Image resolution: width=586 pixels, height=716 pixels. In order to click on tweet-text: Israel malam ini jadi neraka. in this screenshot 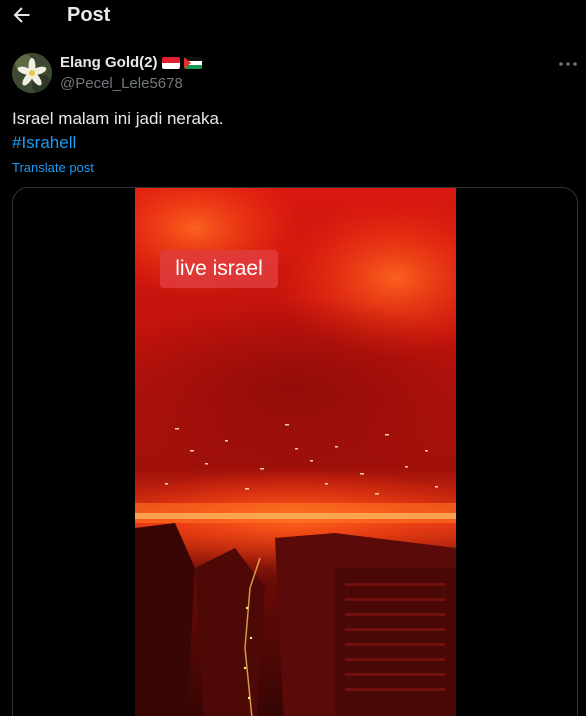, I will do `click(118, 118)`.